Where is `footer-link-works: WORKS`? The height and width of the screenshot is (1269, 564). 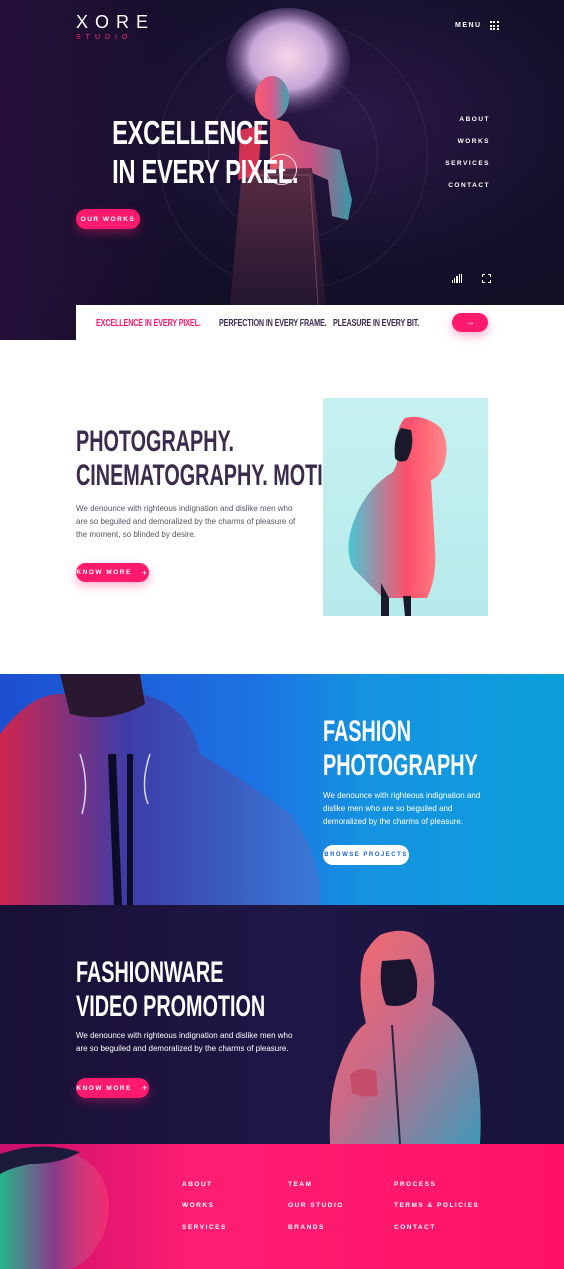 footer-link-works: WORKS is located at coordinates (198, 1205).